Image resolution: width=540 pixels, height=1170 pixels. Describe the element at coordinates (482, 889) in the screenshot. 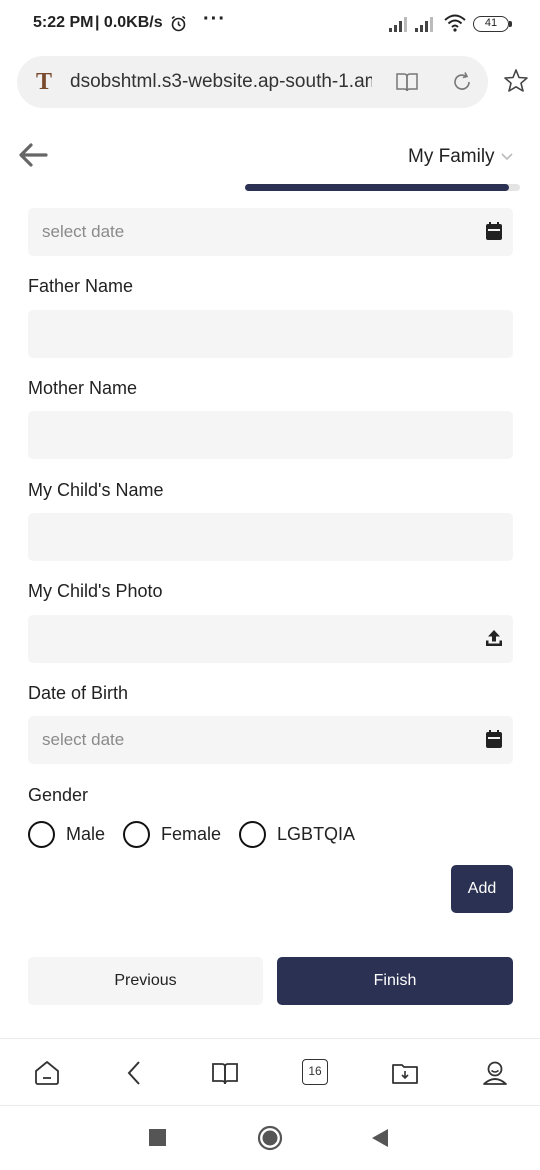

I see `add-button: Add` at that location.